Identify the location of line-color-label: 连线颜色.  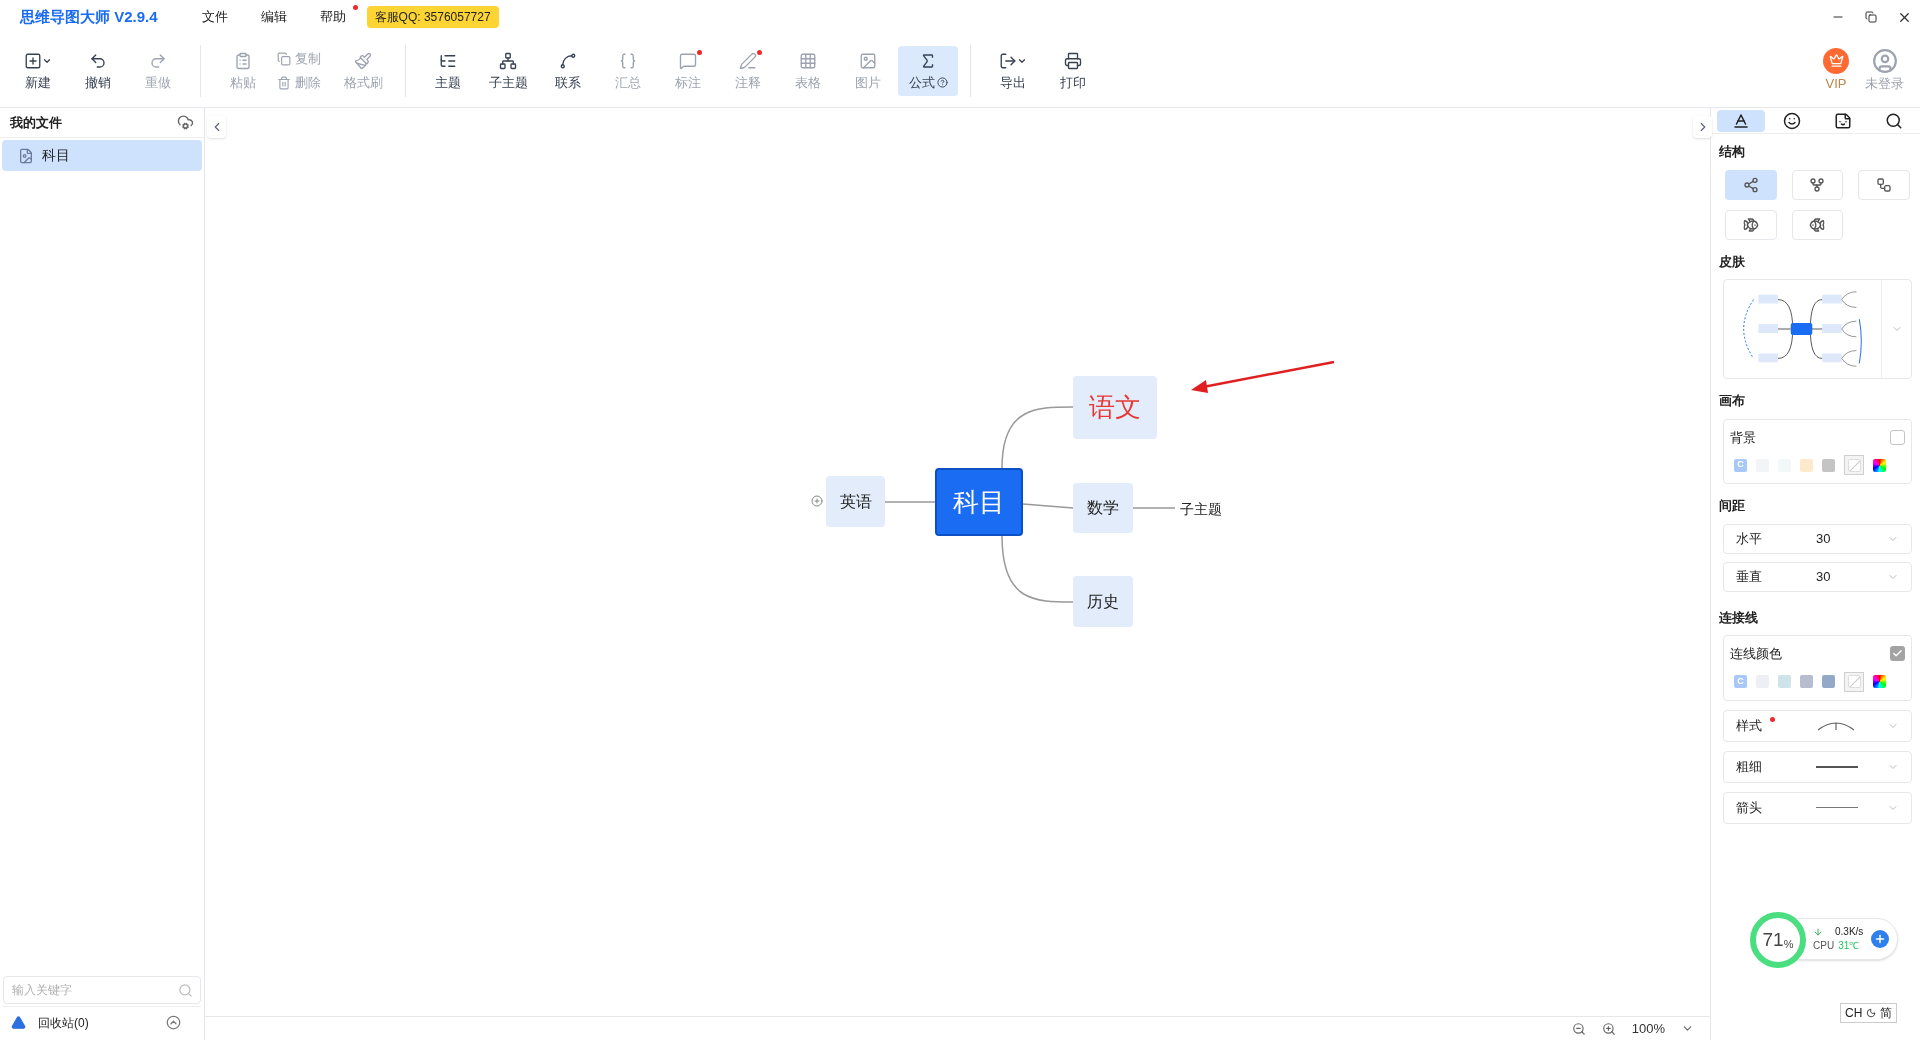
(1756, 654).